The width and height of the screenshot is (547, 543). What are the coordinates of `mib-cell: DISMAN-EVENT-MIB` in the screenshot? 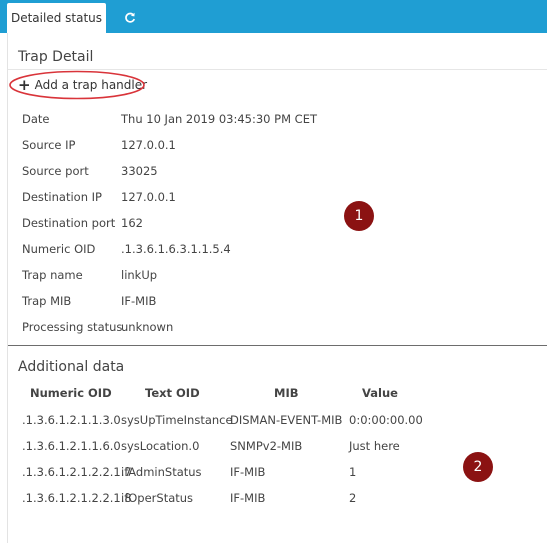 It's located at (286, 420).